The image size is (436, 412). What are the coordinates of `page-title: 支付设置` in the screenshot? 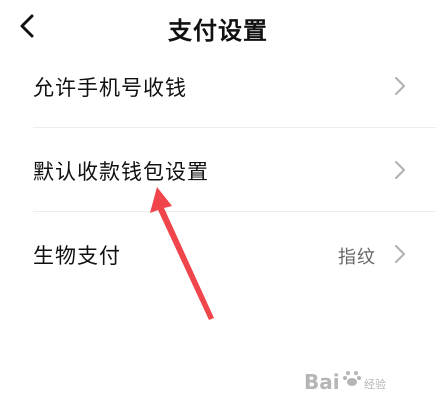 It's located at (218, 31).